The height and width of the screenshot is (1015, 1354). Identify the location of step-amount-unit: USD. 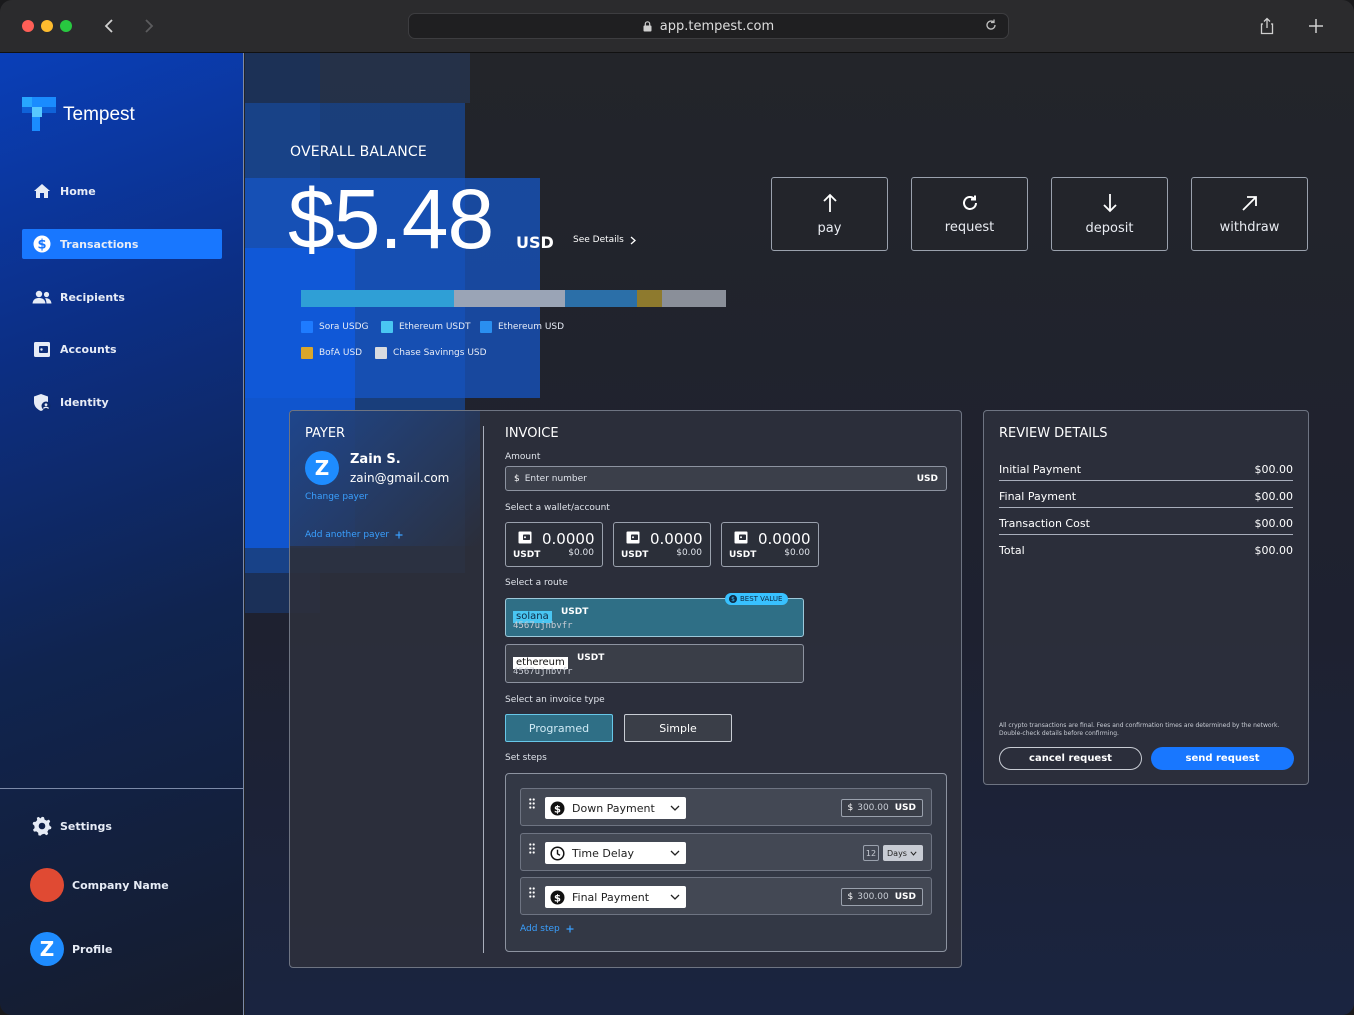
(905, 897).